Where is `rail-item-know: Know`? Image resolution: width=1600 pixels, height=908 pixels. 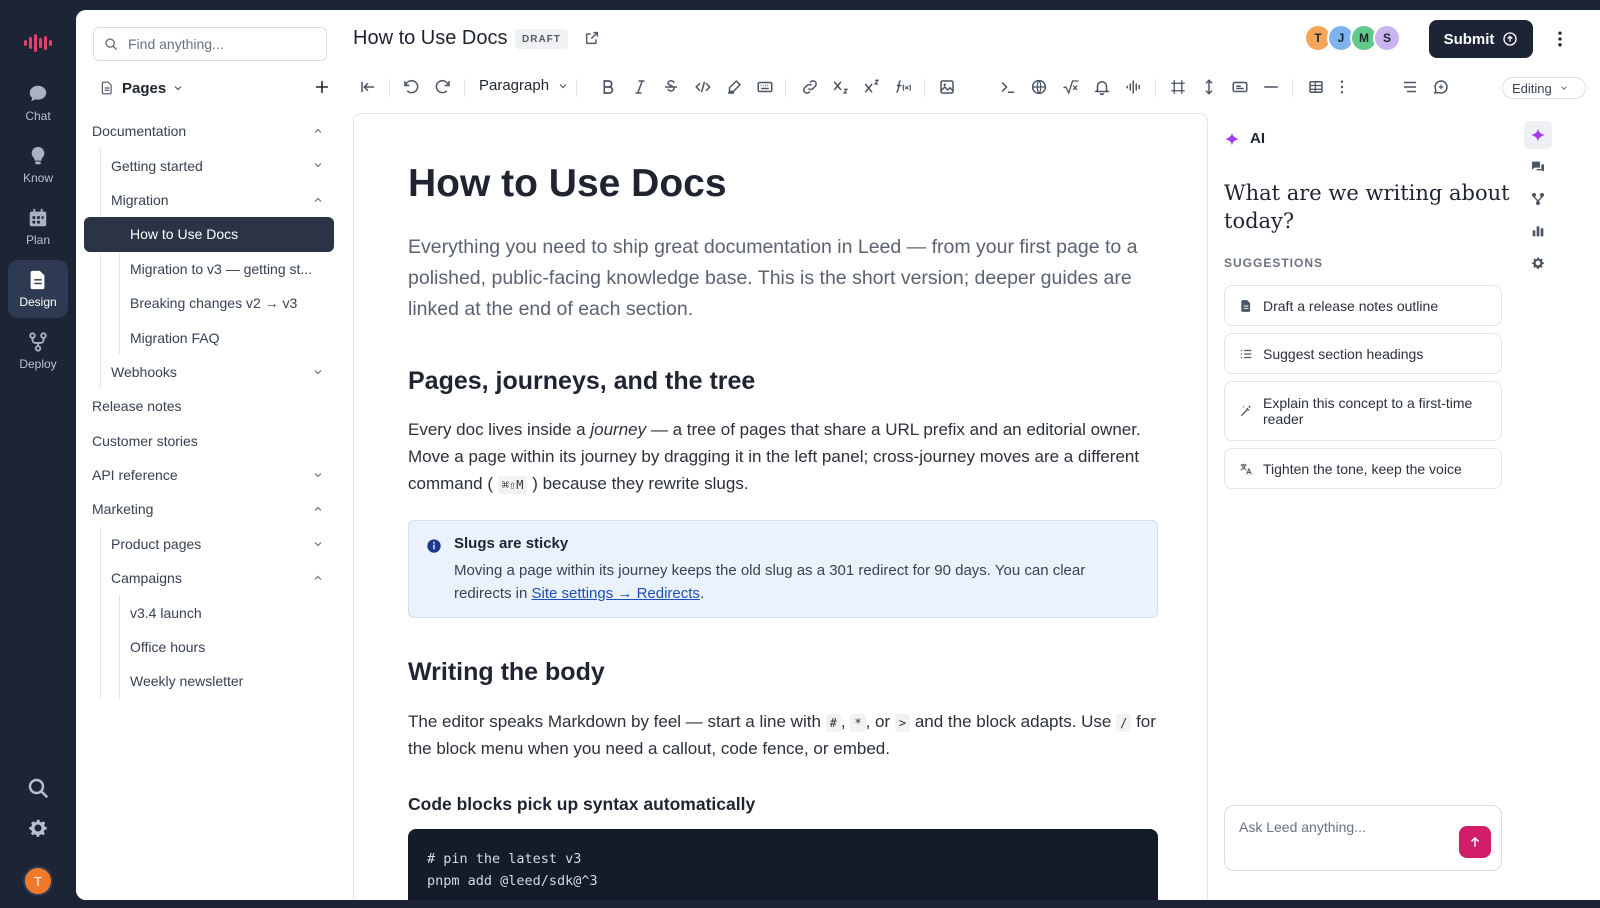 rail-item-know: Know is located at coordinates (38, 165).